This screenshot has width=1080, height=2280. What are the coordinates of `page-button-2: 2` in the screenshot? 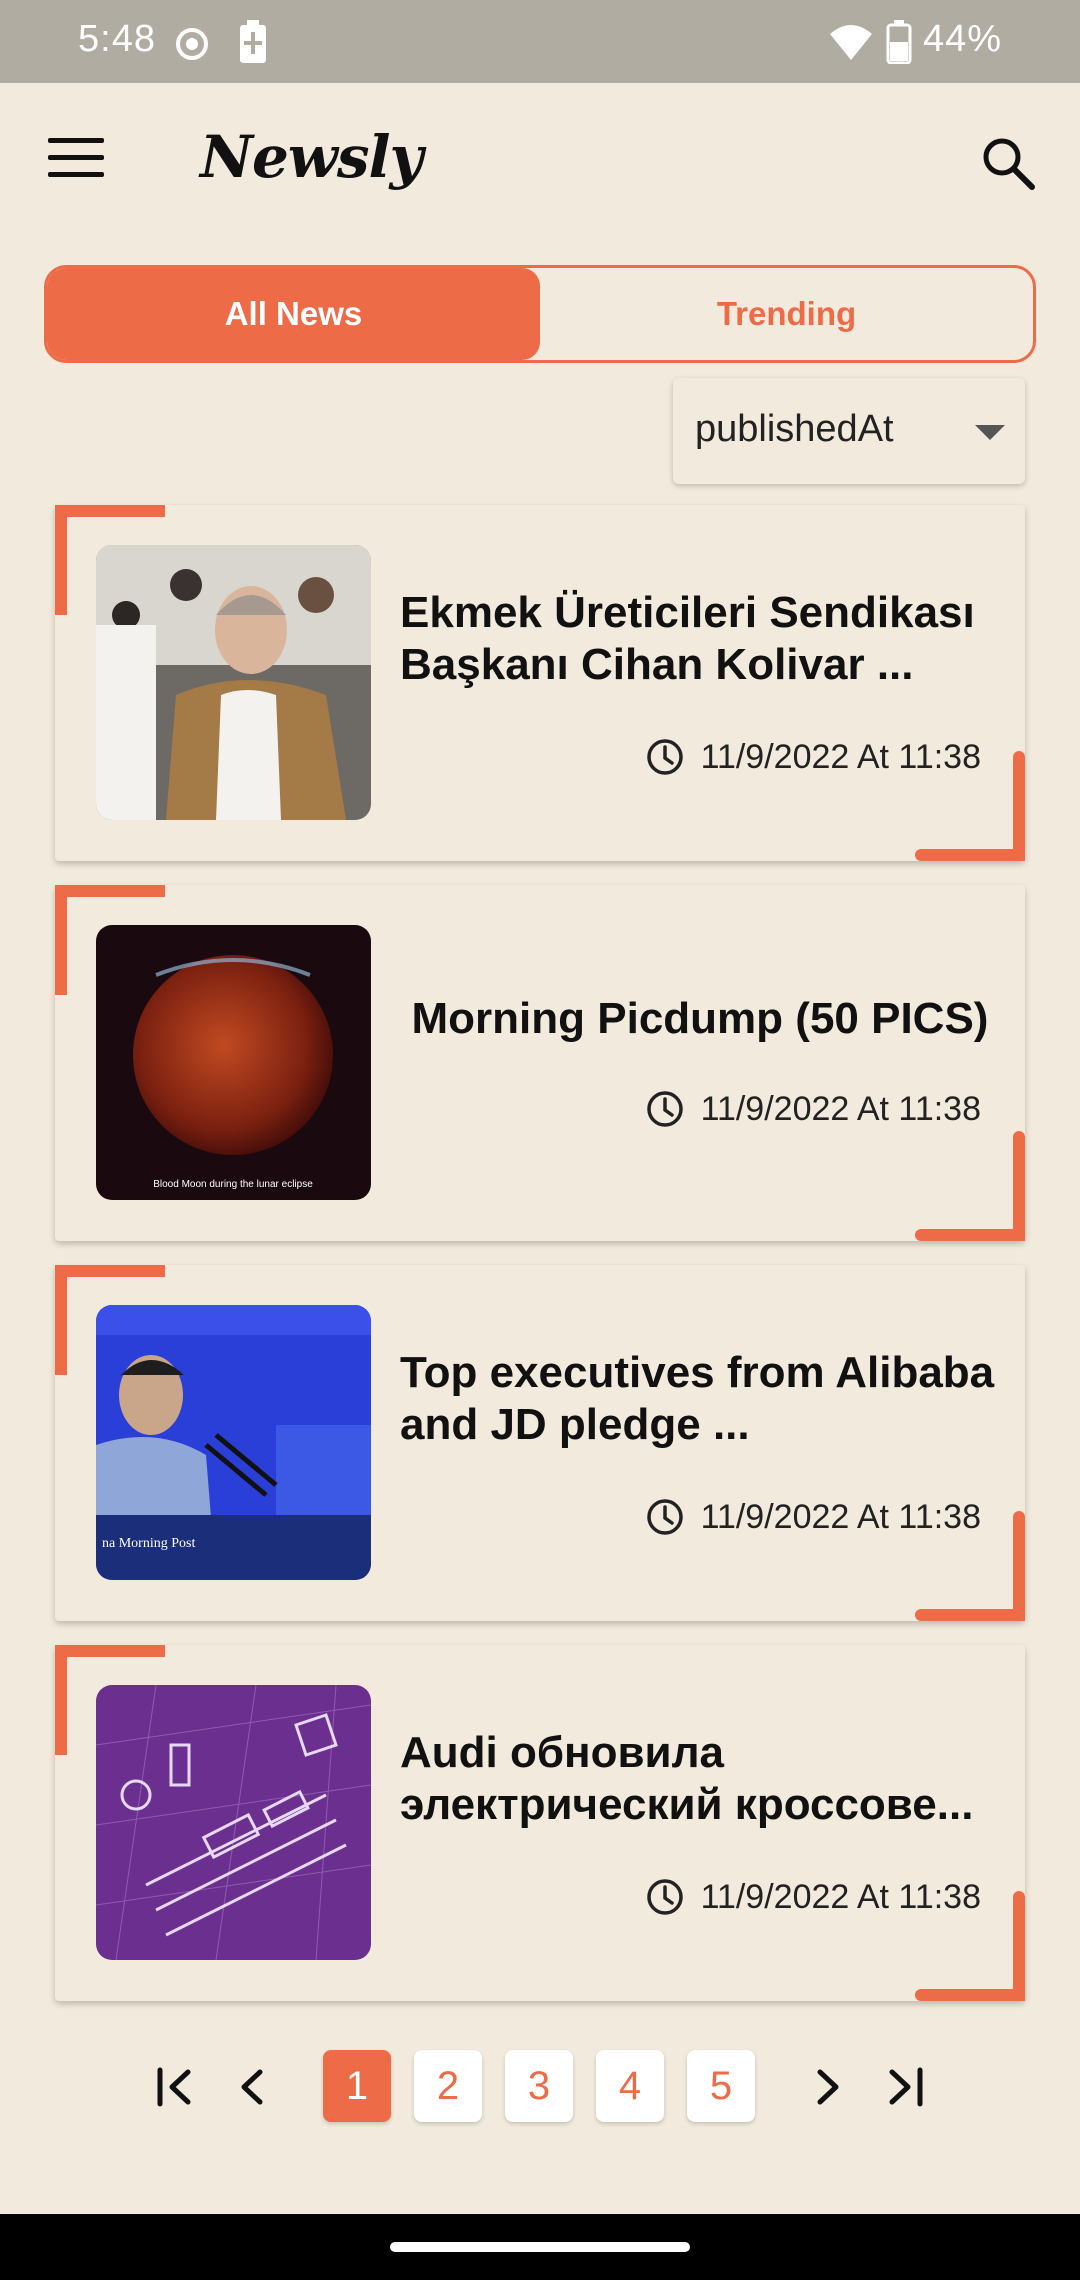 It's located at (448, 2086).